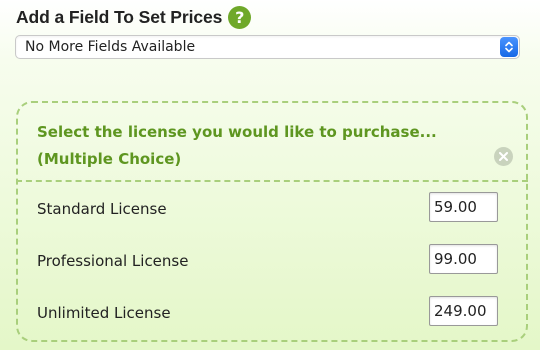  I want to click on row-label: Standard License, so click(102, 209).